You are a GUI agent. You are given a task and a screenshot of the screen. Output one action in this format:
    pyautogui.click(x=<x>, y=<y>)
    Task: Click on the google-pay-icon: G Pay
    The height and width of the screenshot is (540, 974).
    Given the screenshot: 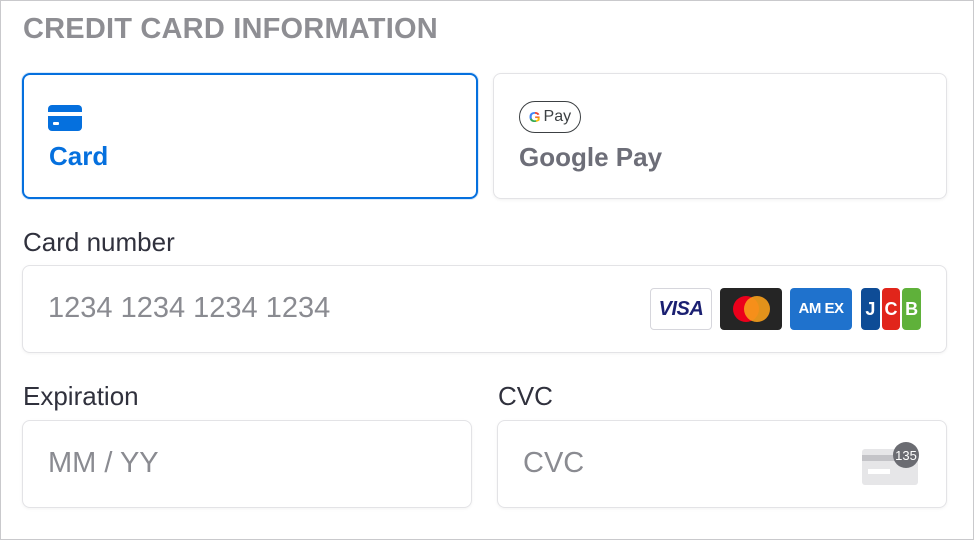 What is the action you would take?
    pyautogui.click(x=550, y=117)
    